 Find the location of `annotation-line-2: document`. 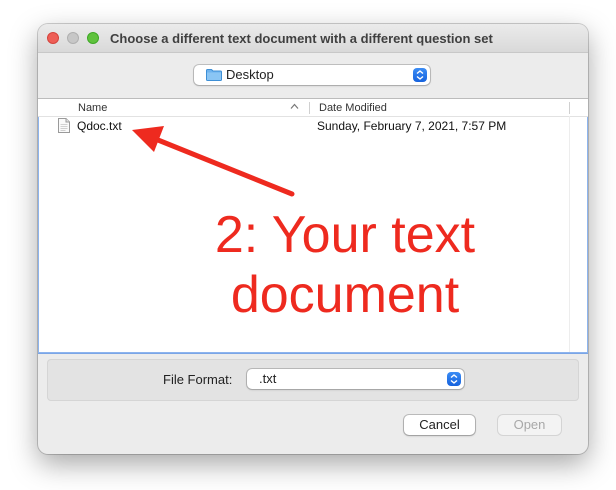

annotation-line-2: document is located at coordinates (345, 295).